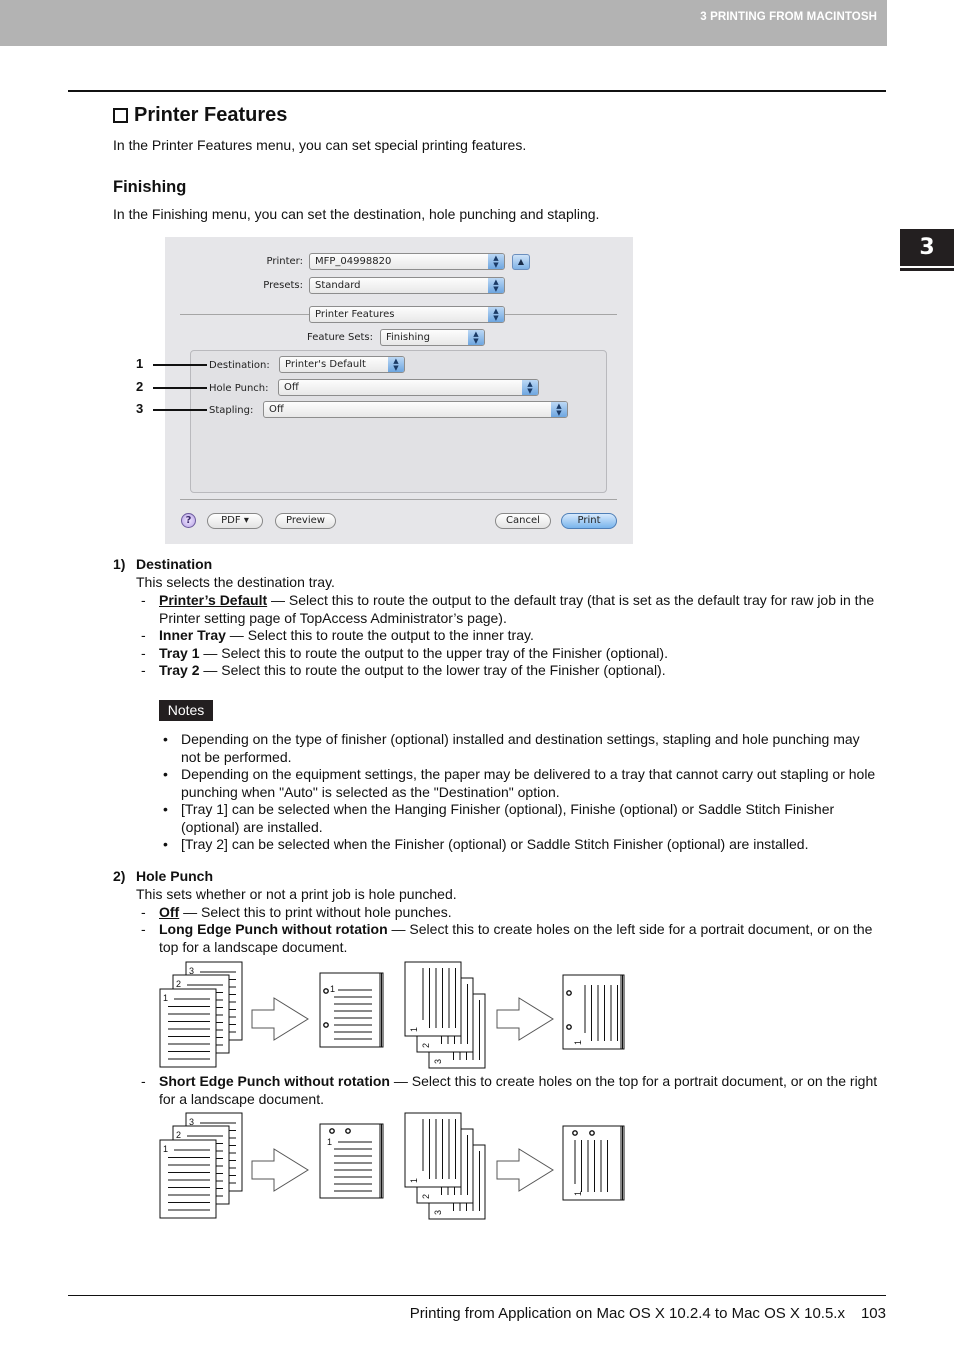 The height and width of the screenshot is (1351, 954). What do you see at coordinates (589, 521) in the screenshot?
I see `print-button: Print` at bounding box center [589, 521].